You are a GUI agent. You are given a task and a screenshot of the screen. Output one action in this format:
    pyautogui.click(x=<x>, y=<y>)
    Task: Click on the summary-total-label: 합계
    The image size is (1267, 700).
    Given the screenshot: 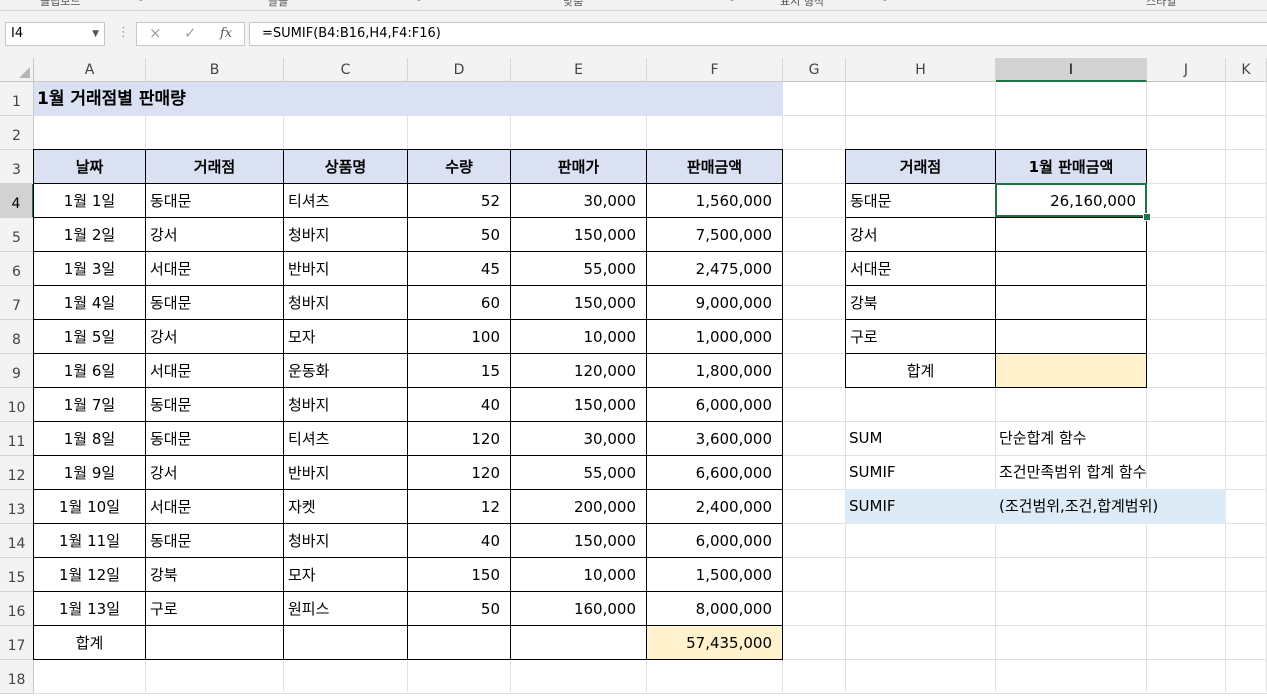 What is the action you would take?
    pyautogui.click(x=920, y=370)
    